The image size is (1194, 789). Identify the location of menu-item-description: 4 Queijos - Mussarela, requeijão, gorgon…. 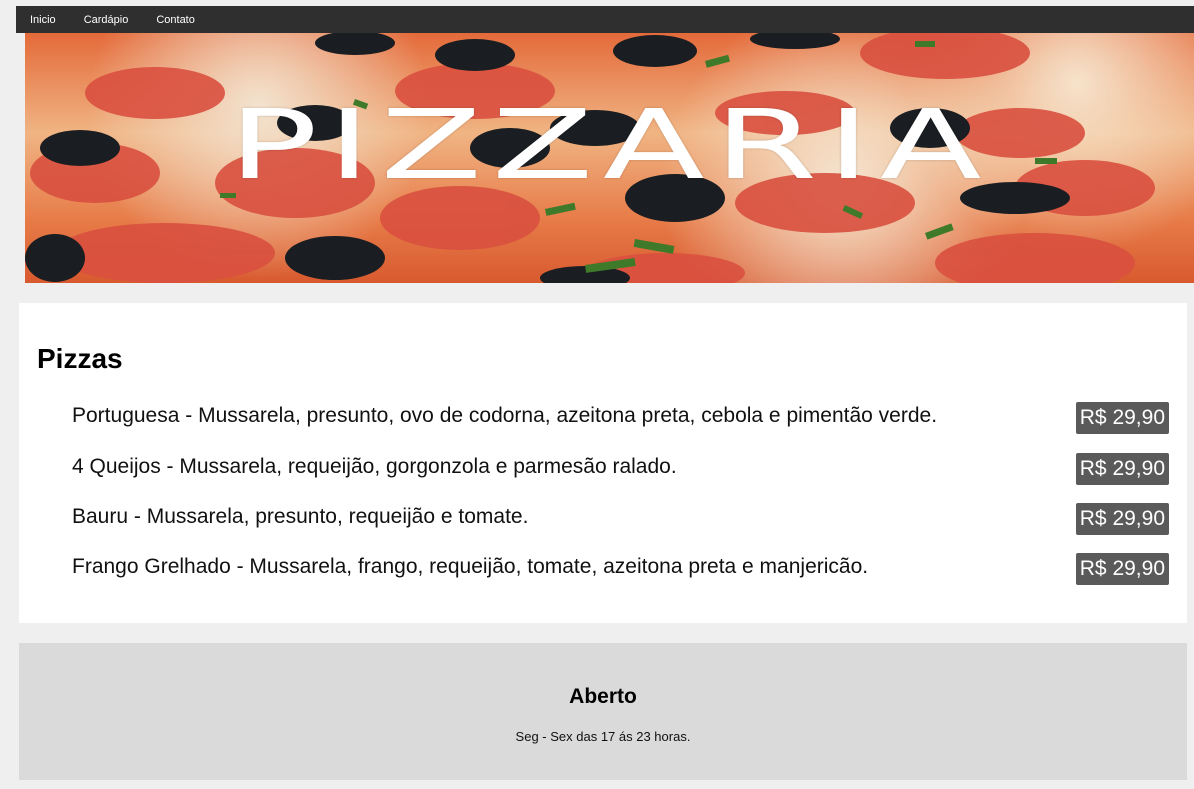
(374, 466).